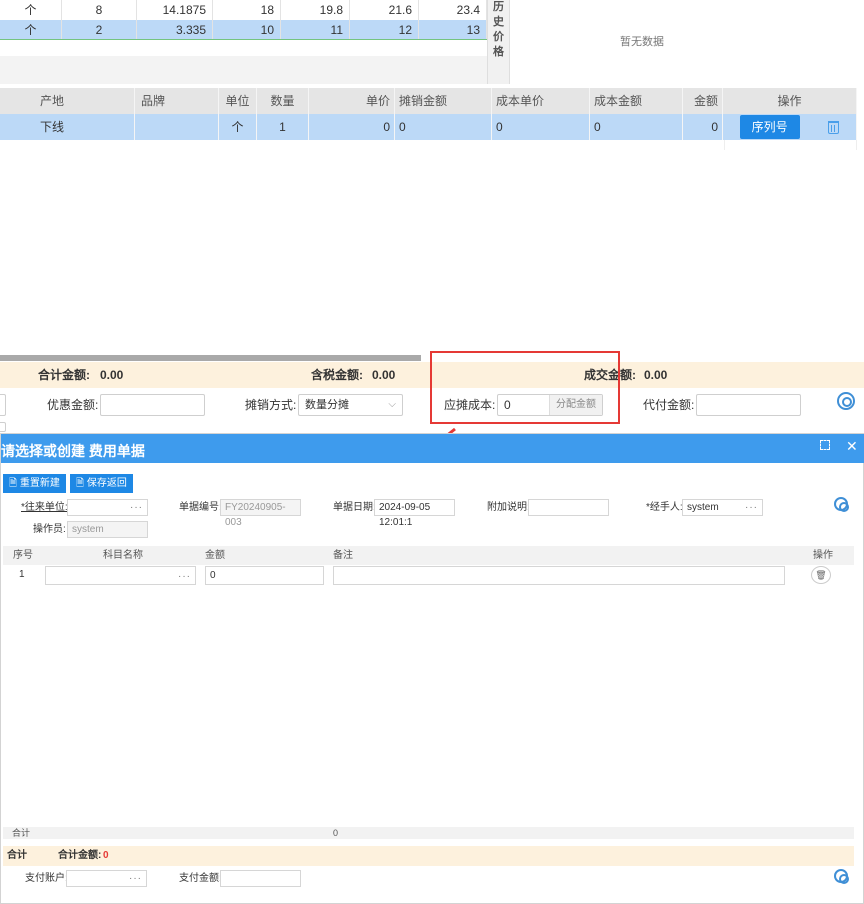 Image resolution: width=864 pixels, height=904 pixels. I want to click on cost-price-cell: 0, so click(541, 127).